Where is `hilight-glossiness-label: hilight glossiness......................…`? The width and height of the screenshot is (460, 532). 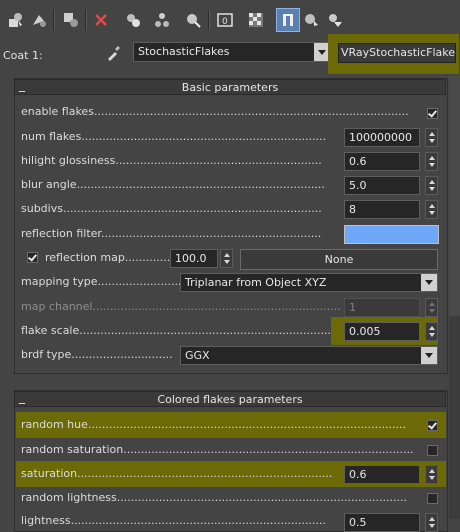
hilight-glossiness-label: hilight glossiness......................… is located at coordinates (171, 160).